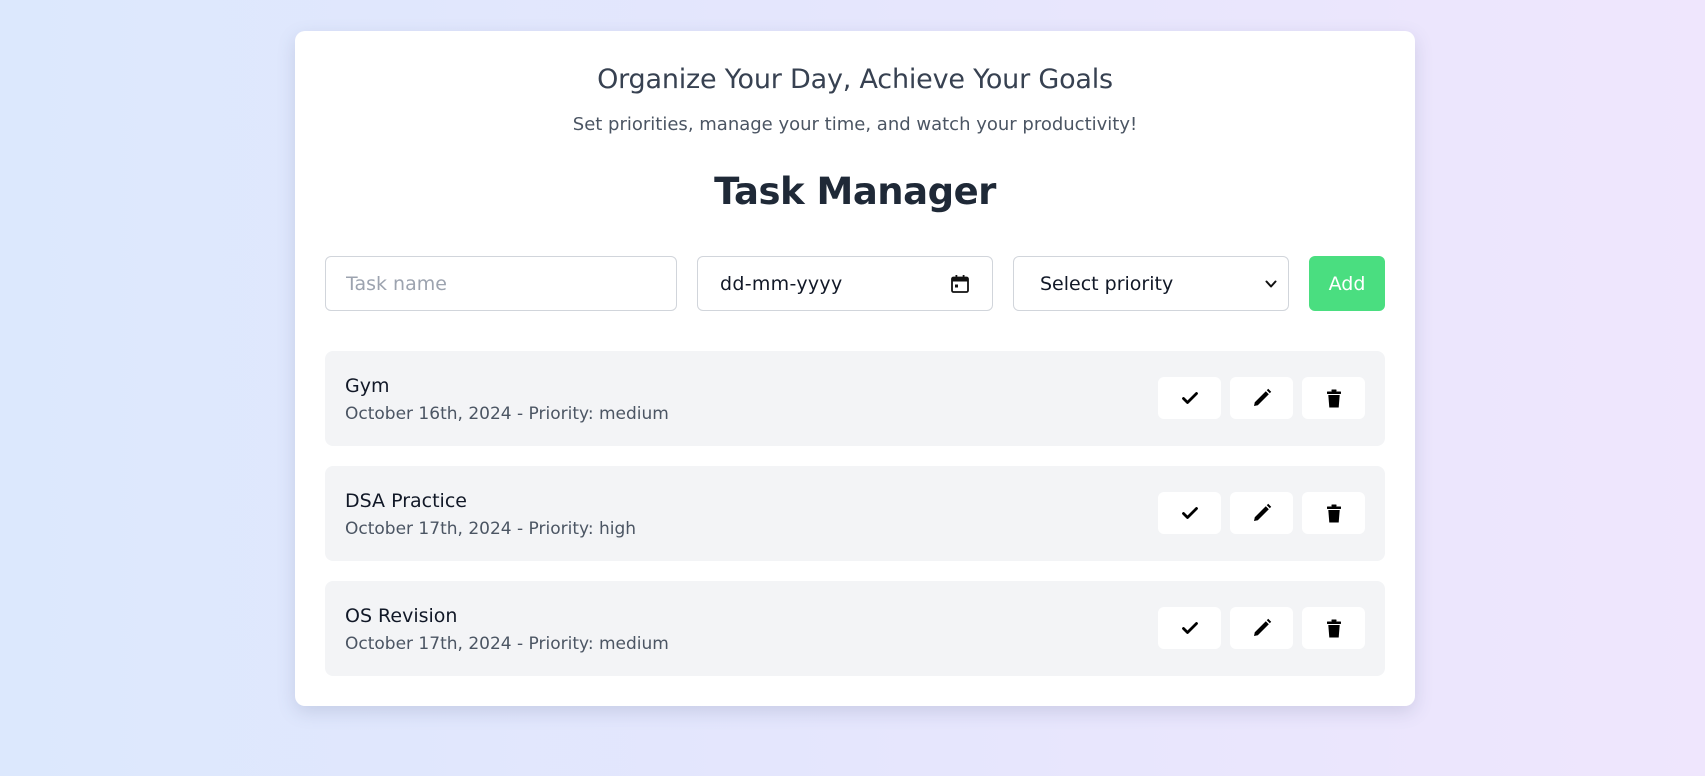 The image size is (1705, 776). I want to click on task-priority: high, so click(617, 529).